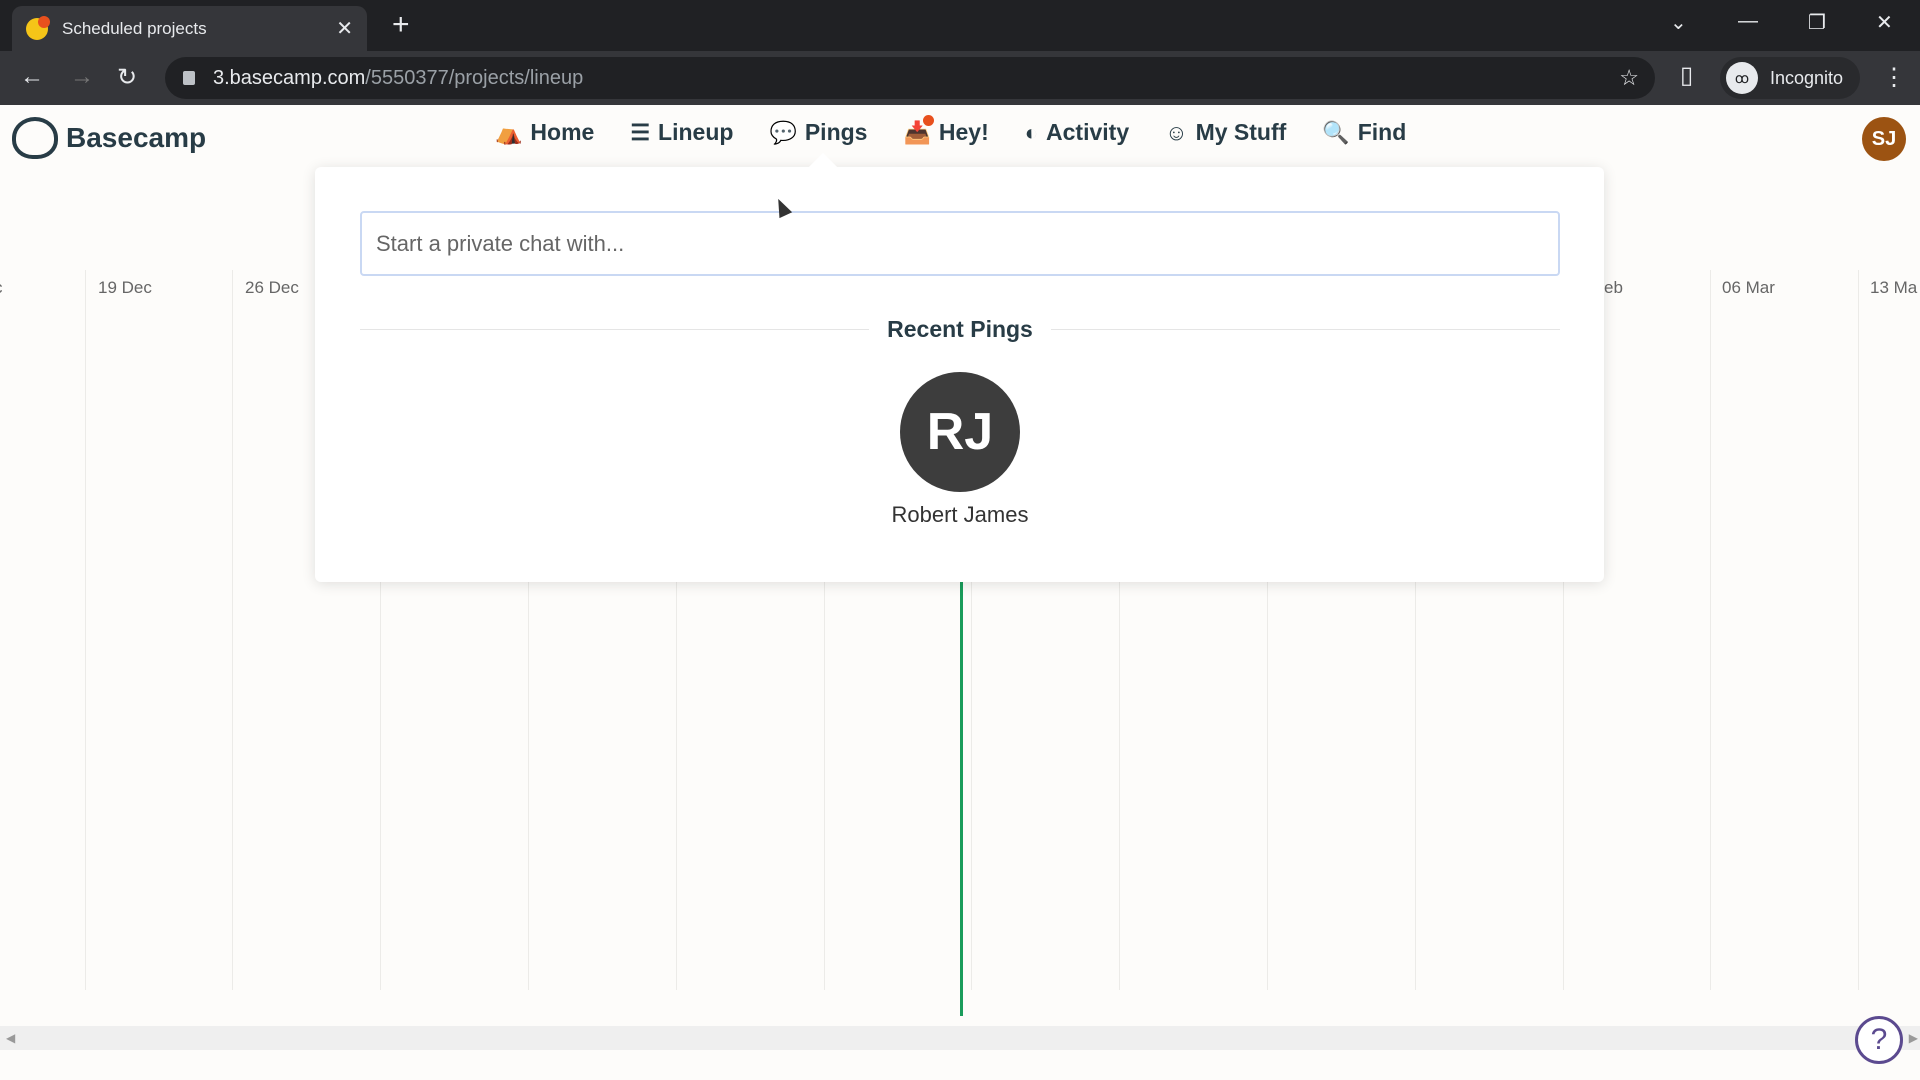 The height and width of the screenshot is (1080, 1920). What do you see at coordinates (10, 1038) in the screenshot?
I see `scroll-left-icon: ◀` at bounding box center [10, 1038].